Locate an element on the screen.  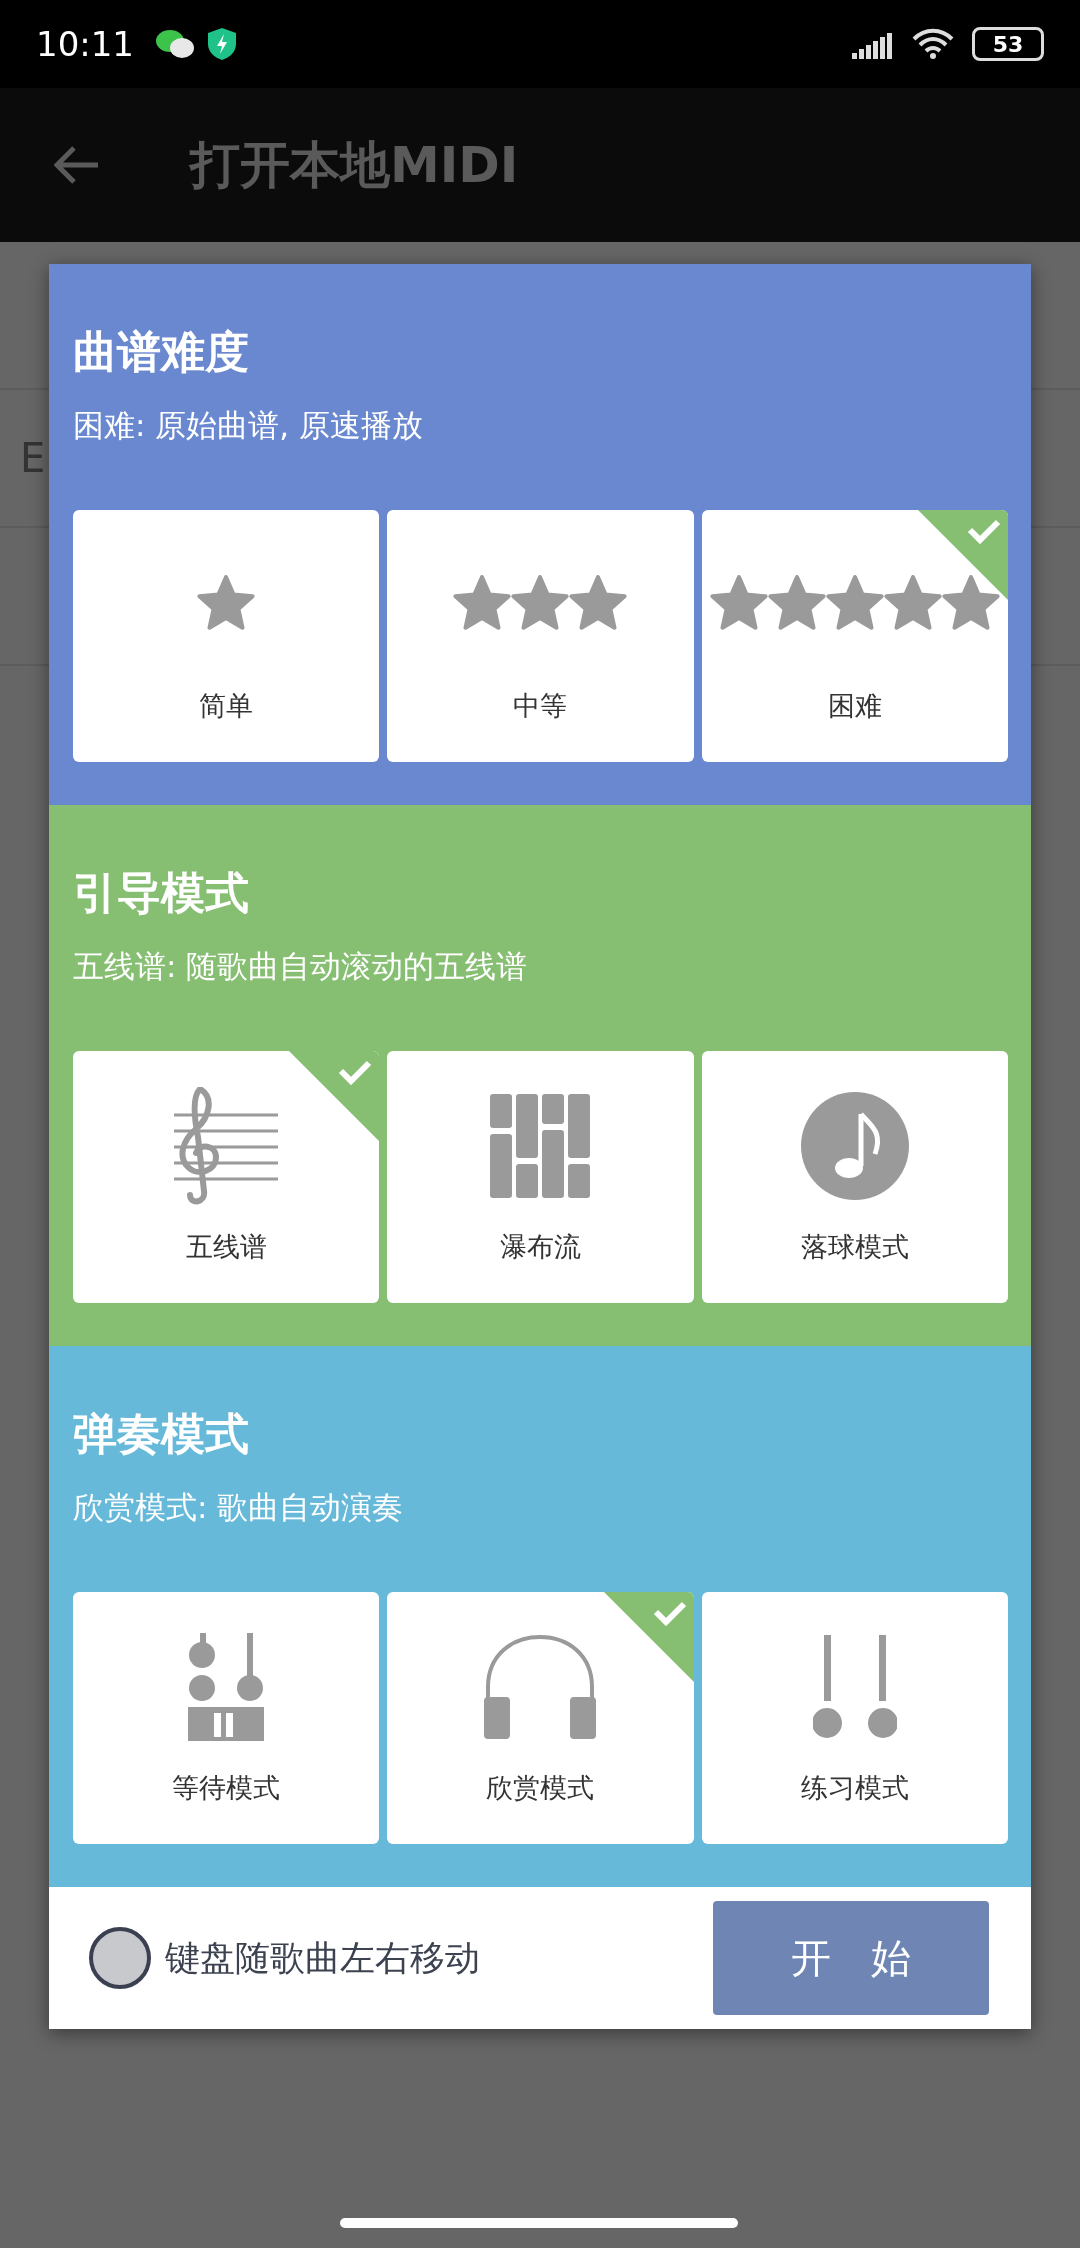
option-card: 中等 is located at coordinates (540, 636).